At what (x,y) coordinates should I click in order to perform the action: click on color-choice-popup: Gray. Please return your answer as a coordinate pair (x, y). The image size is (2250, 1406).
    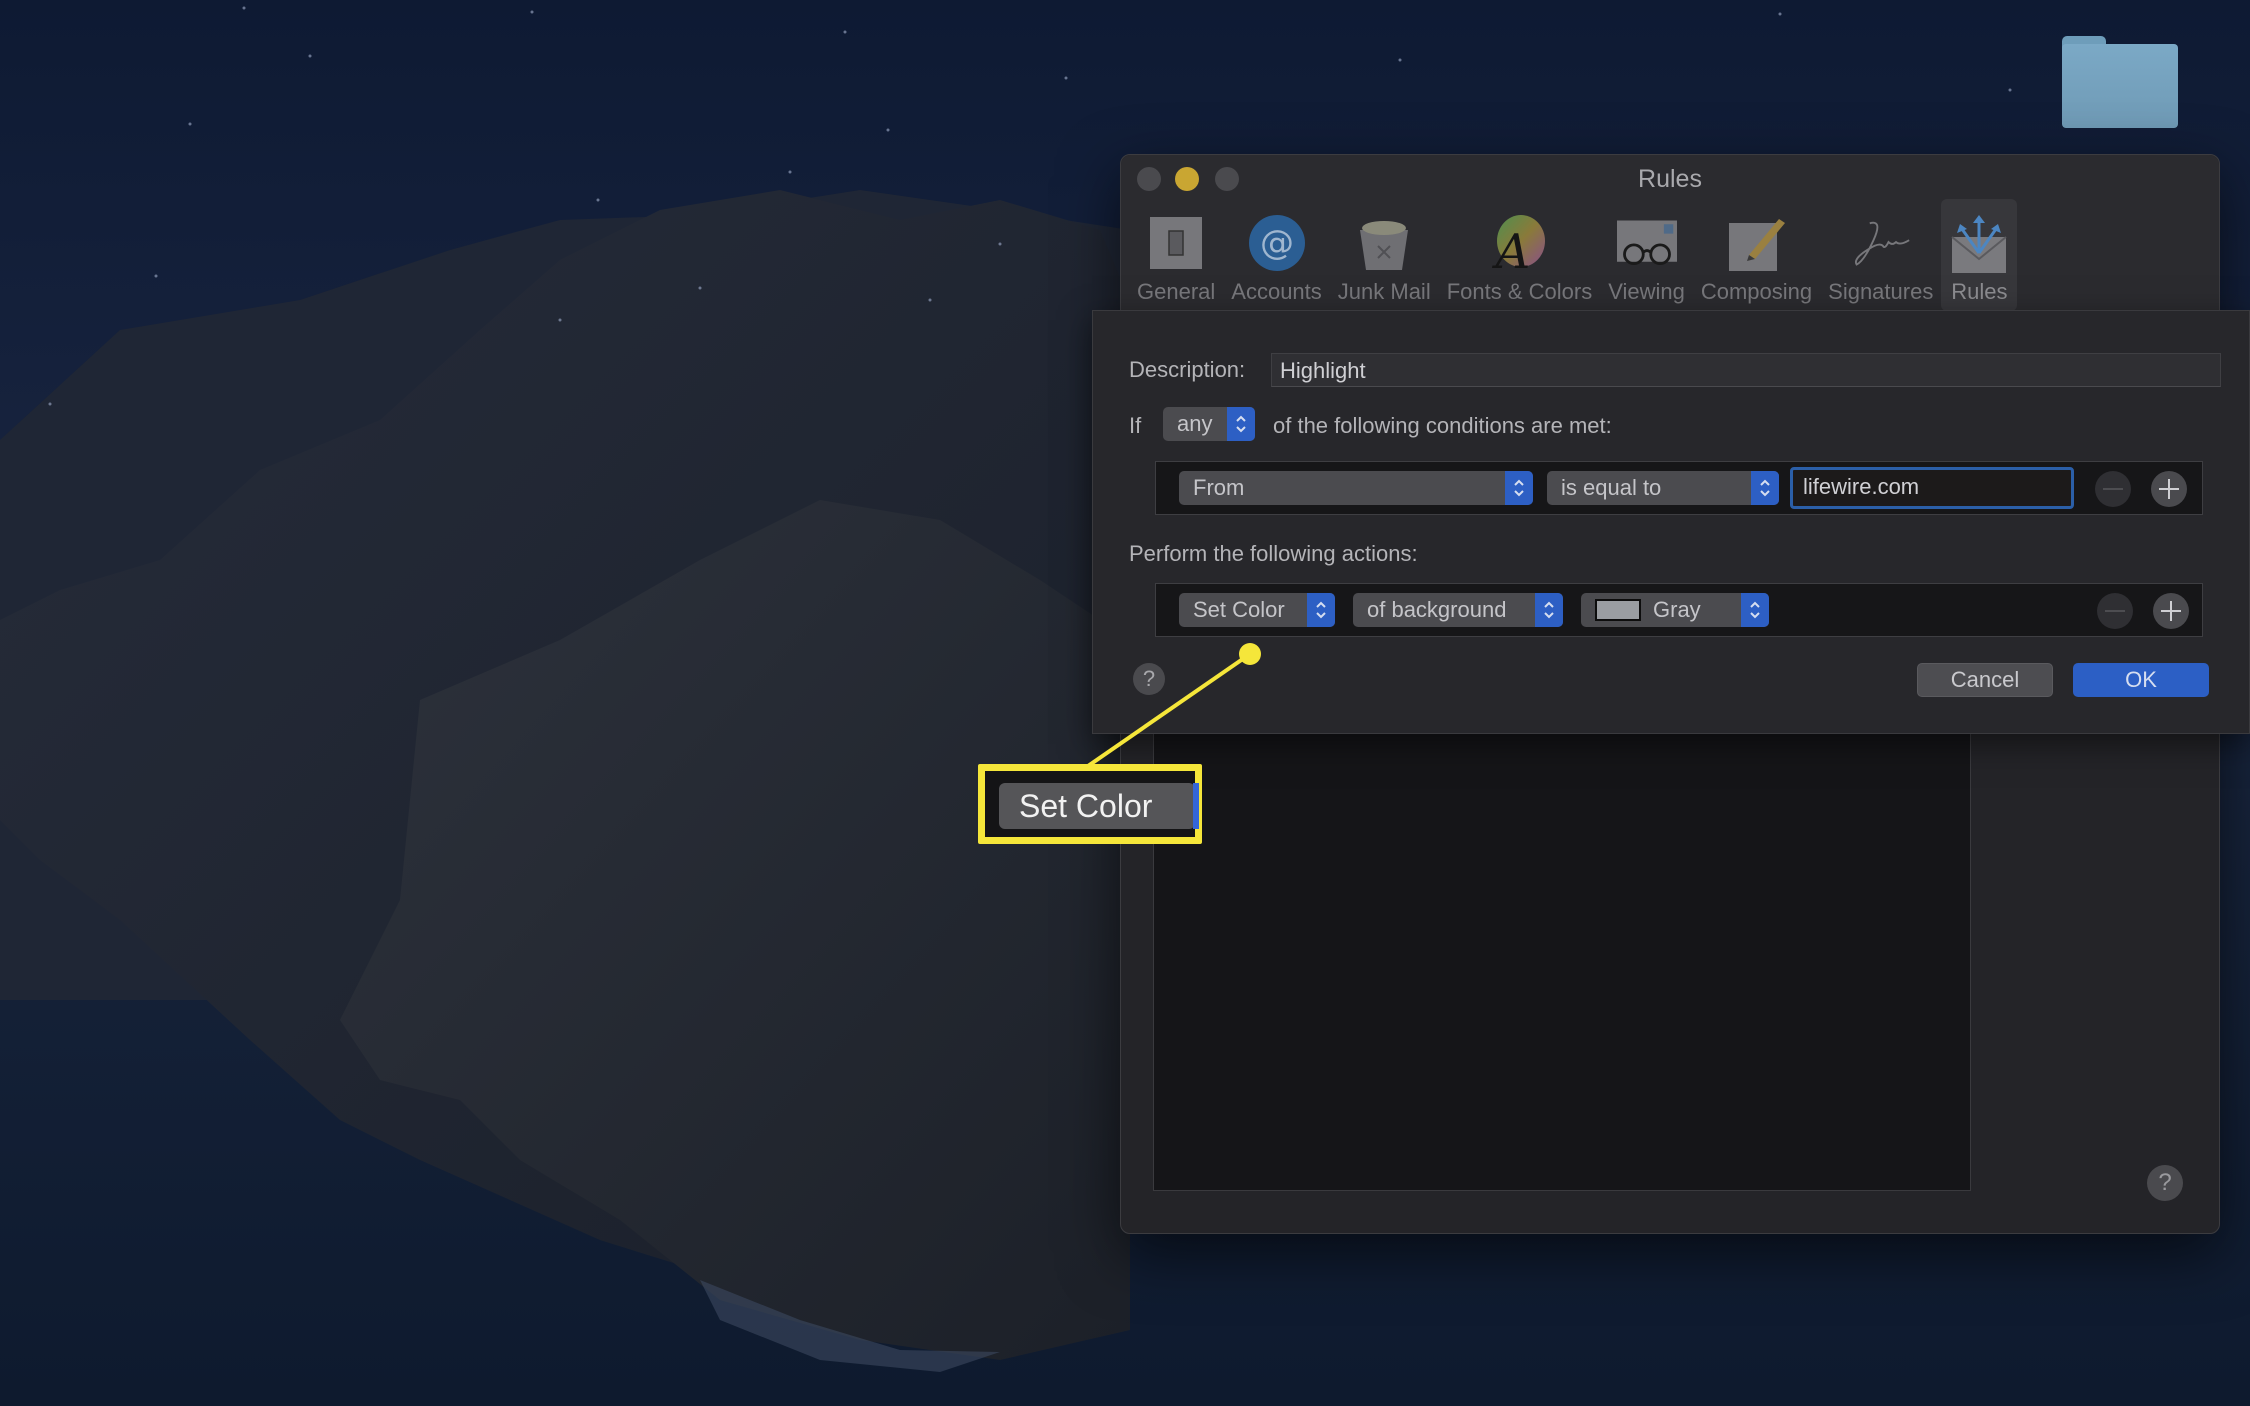
    Looking at the image, I should click on (1675, 610).